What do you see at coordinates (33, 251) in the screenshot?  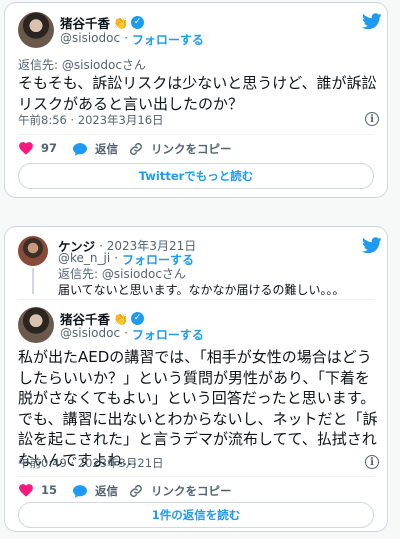 I see `parent-avatar` at bounding box center [33, 251].